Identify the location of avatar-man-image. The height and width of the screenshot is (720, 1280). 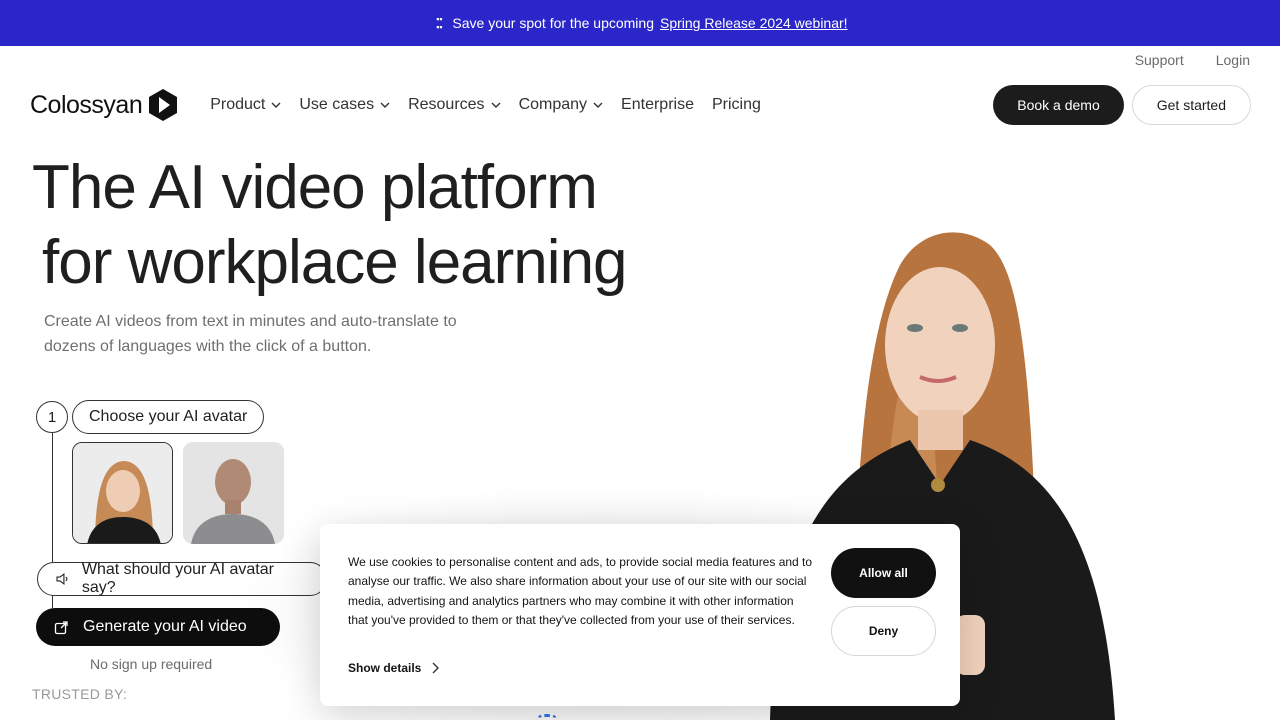
(233, 493).